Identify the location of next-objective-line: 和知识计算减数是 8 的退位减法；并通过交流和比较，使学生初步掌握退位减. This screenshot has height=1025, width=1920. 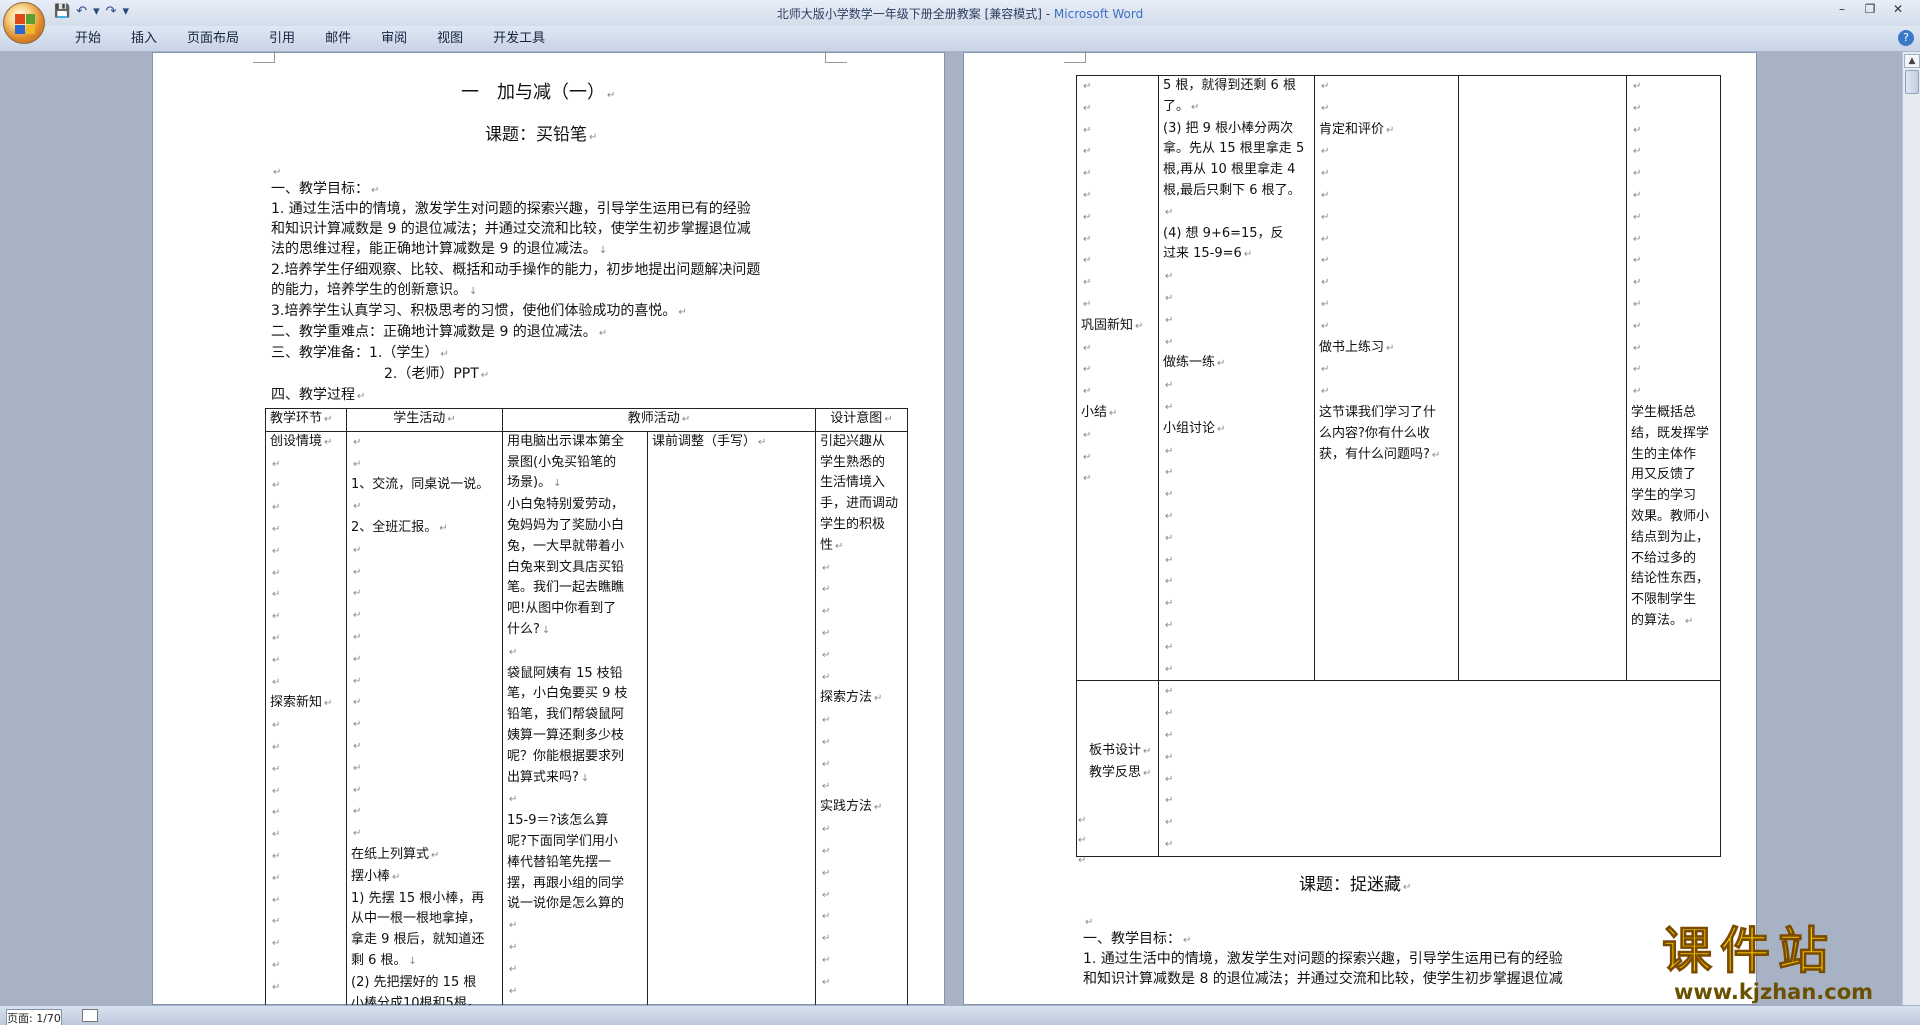
(1323, 979).